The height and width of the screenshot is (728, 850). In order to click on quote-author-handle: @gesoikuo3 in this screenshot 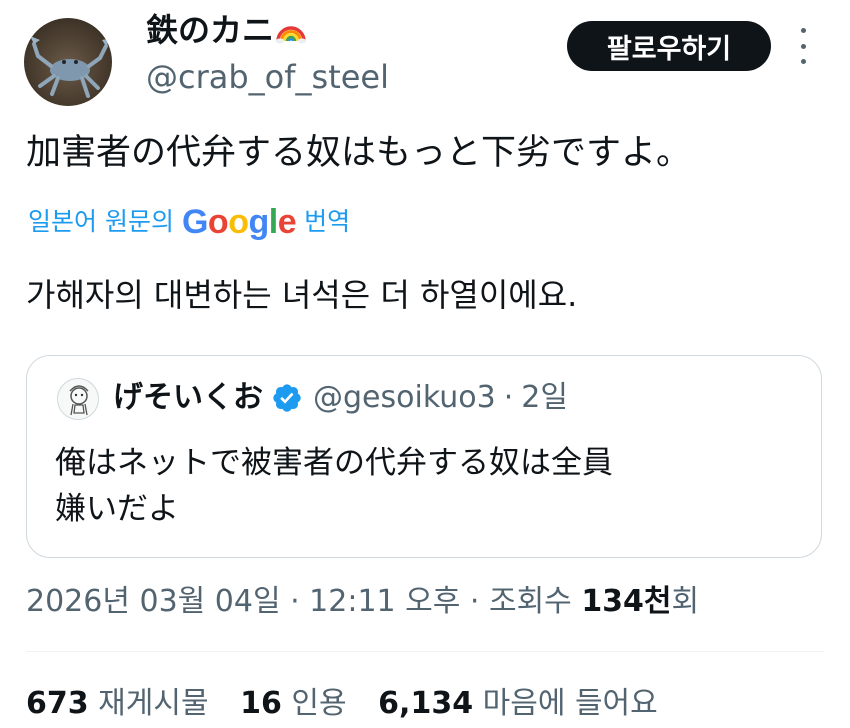, I will do `click(404, 397)`.